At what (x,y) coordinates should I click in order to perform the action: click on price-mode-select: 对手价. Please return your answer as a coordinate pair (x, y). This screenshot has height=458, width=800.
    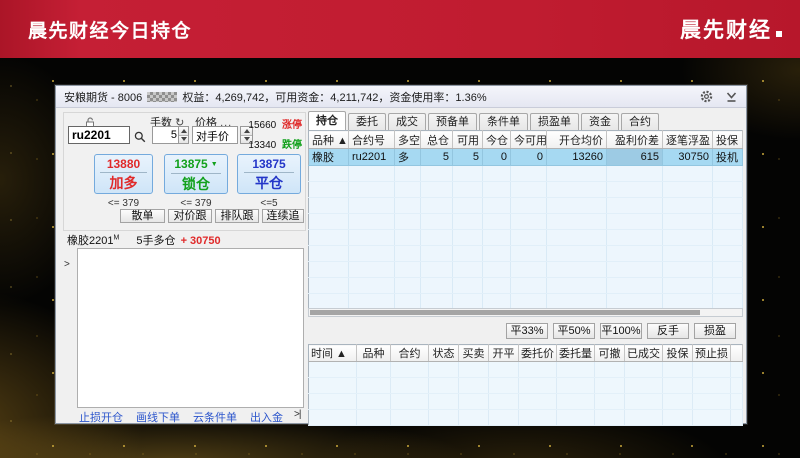
    Looking at the image, I should click on (215, 135).